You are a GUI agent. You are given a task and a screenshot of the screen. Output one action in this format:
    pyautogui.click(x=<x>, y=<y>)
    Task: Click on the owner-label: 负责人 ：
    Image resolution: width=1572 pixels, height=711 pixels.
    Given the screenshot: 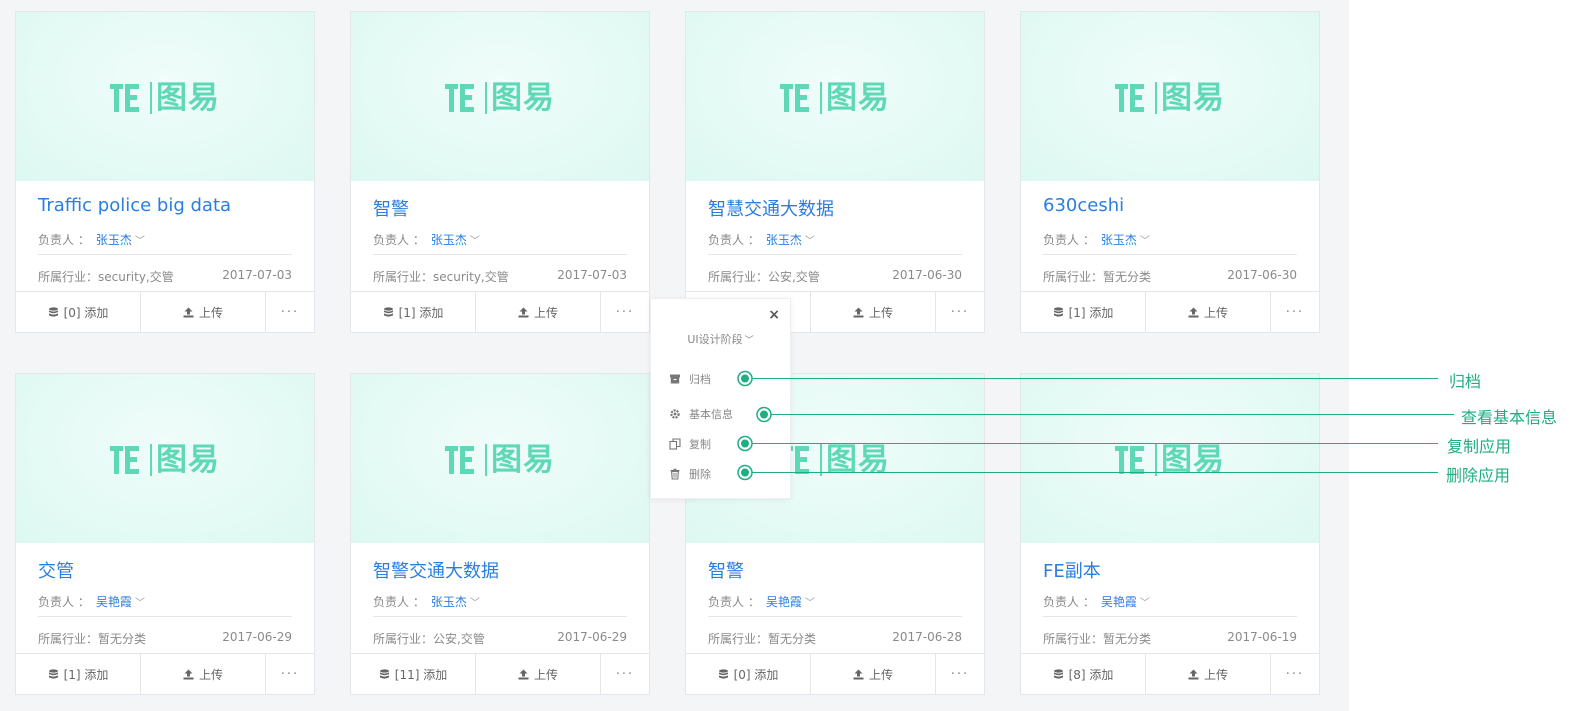 What is the action you would take?
    pyautogui.click(x=399, y=602)
    